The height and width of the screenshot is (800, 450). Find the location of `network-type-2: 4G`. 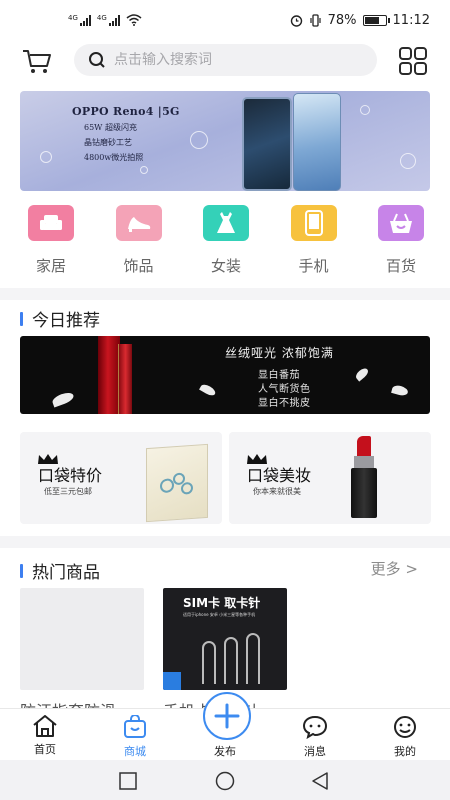

network-type-2: 4G is located at coordinates (101, 18).